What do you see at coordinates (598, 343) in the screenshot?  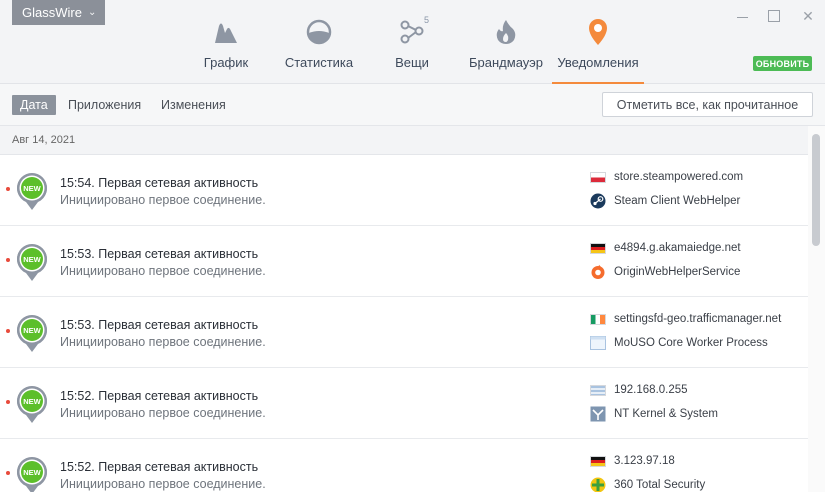 I see `window-icon` at bounding box center [598, 343].